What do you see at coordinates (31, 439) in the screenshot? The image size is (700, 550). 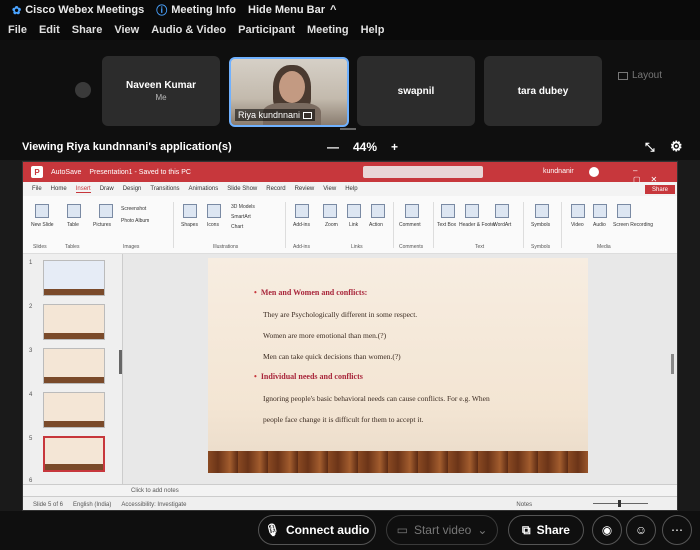 I see `slide-number: 5` at bounding box center [31, 439].